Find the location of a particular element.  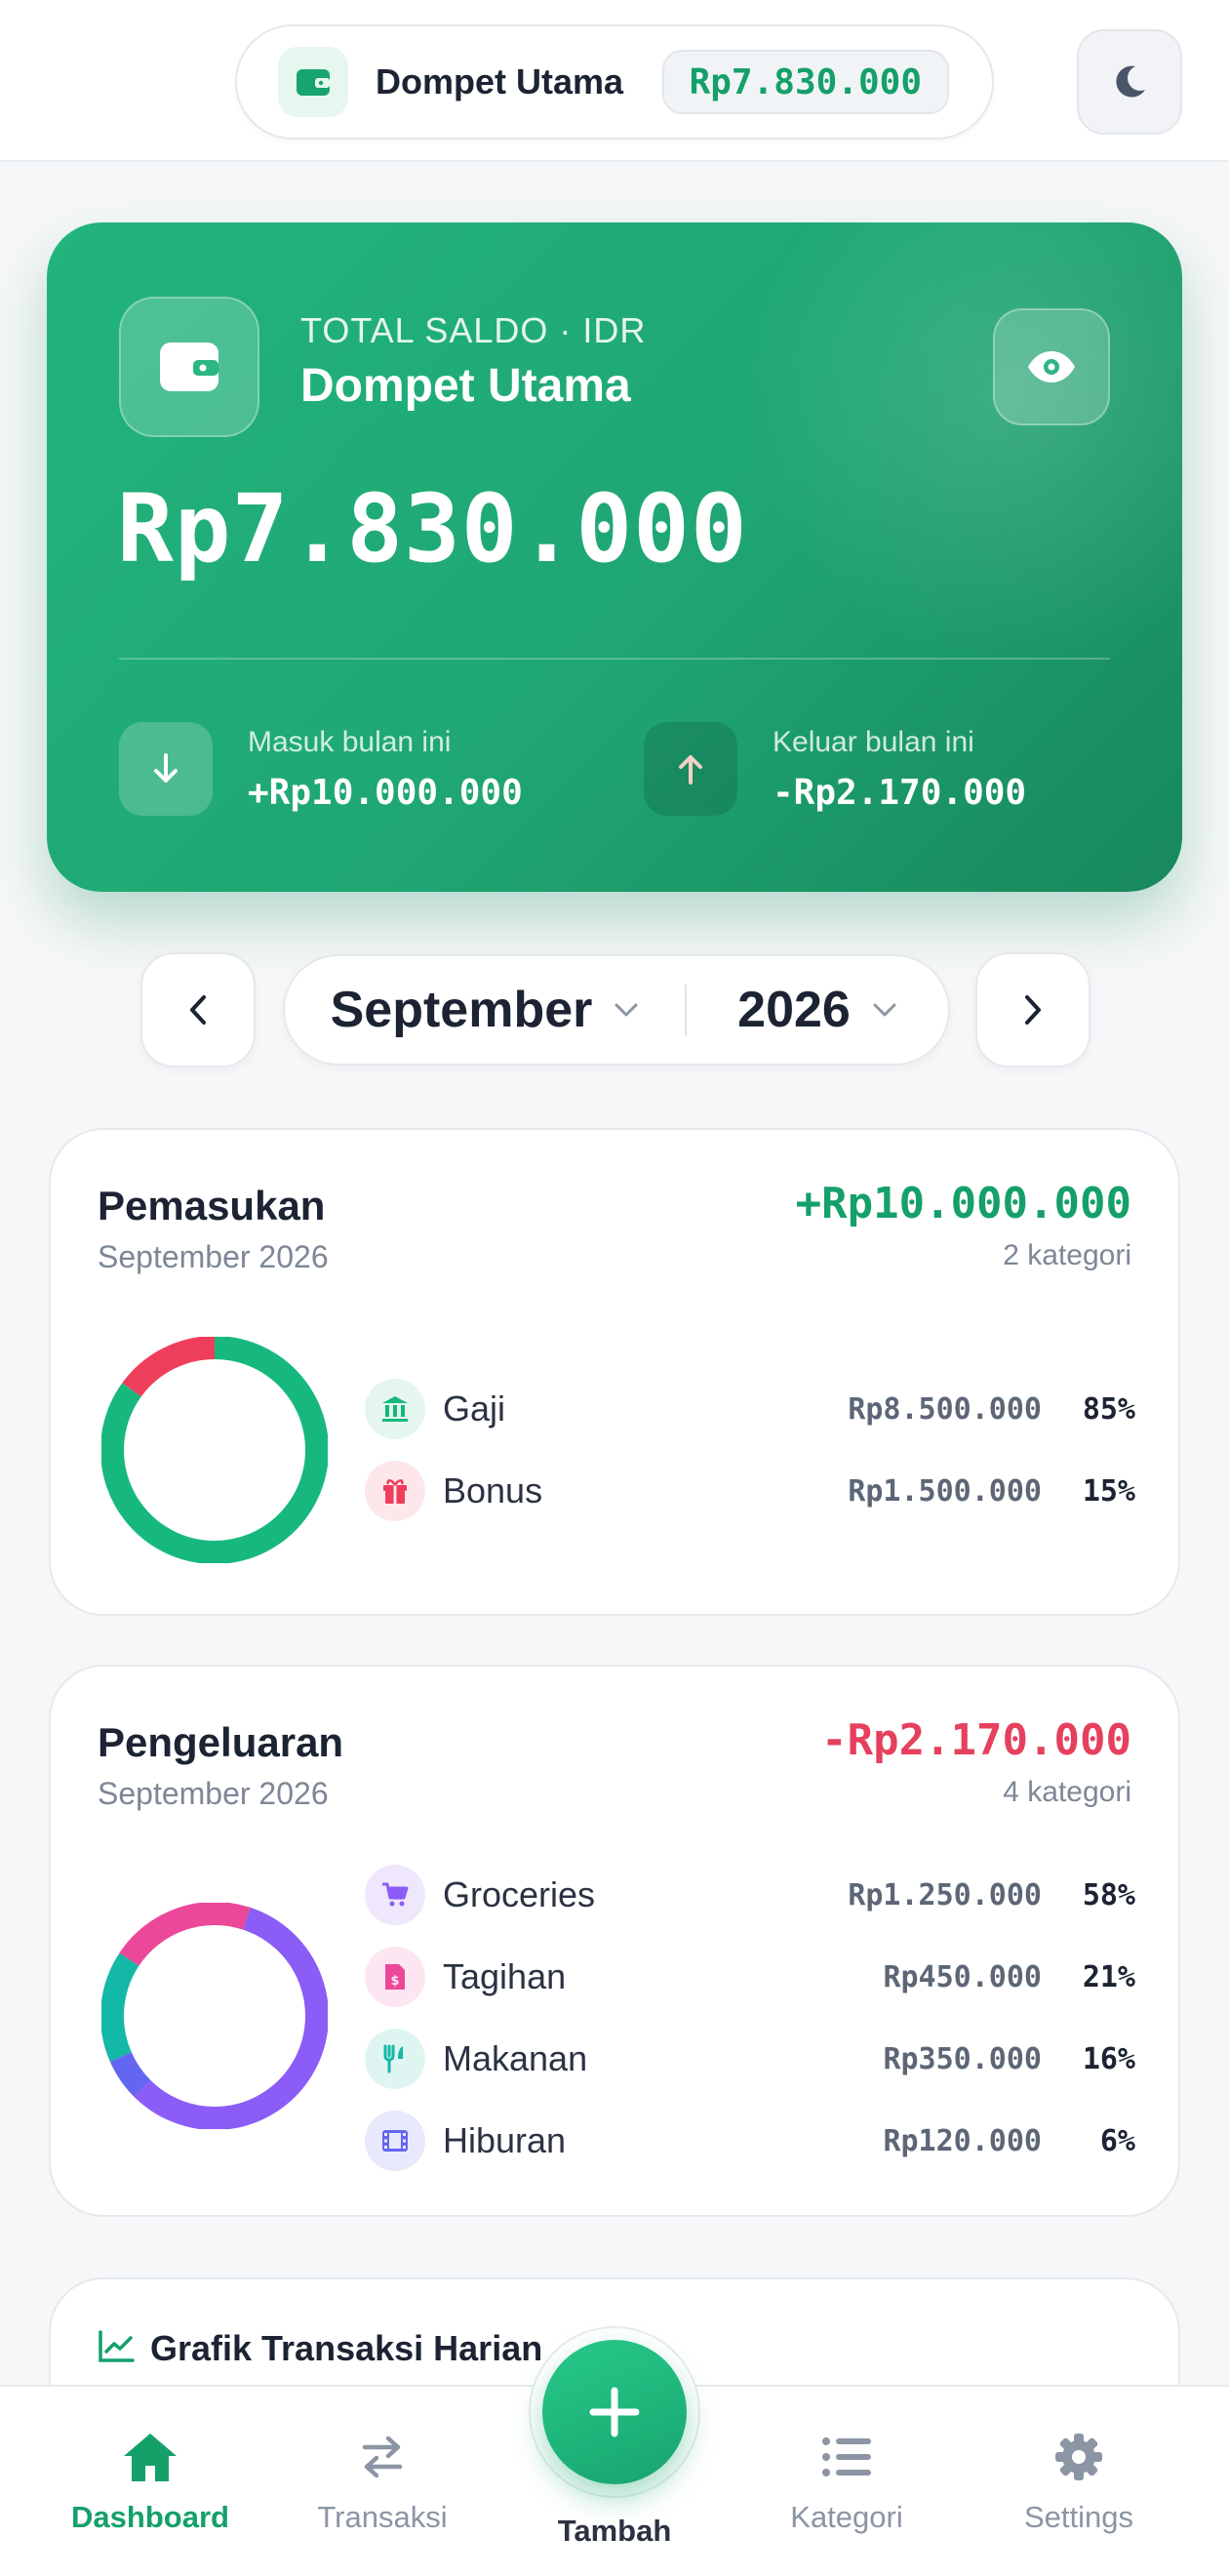

theme-toggle-button is located at coordinates (1129, 82).